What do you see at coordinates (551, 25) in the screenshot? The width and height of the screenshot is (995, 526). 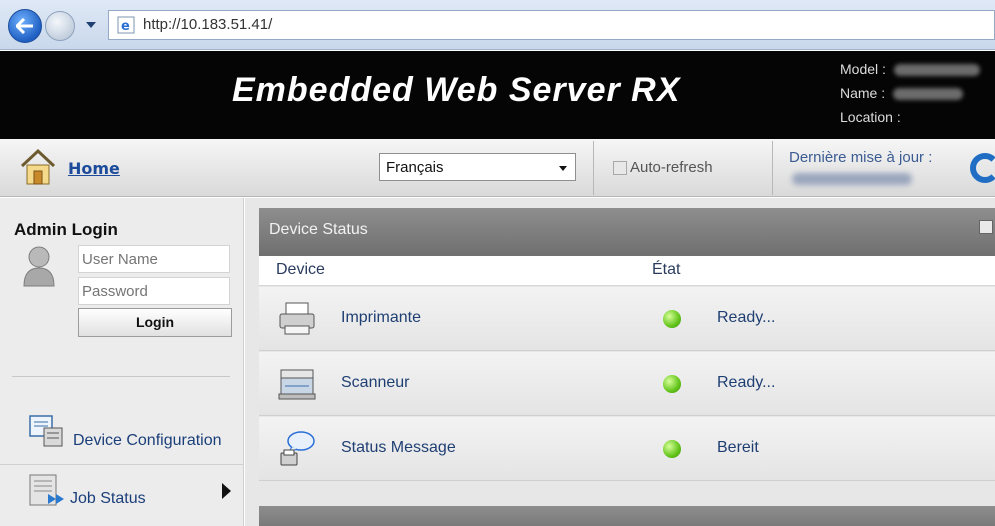 I see `address-bar: e http://10.183.51.41/` at bounding box center [551, 25].